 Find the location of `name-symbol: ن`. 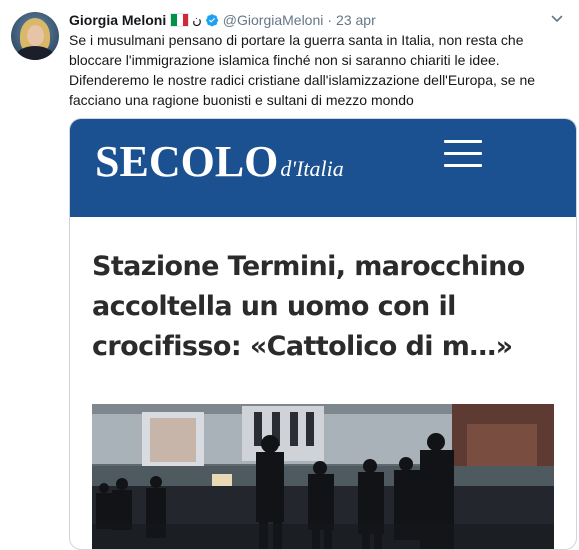

name-symbol: ن is located at coordinates (197, 19).